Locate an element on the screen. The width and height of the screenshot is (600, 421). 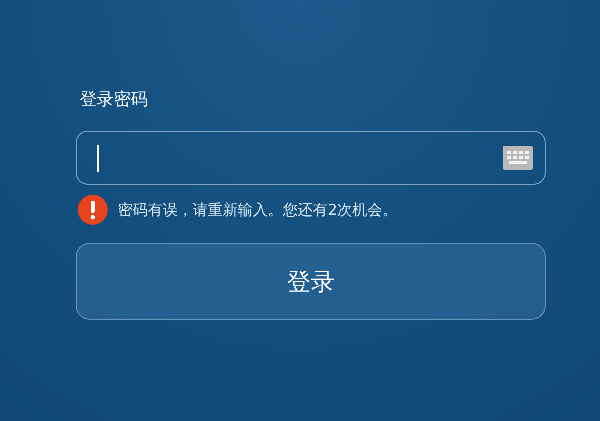
field-label: 登录密码 is located at coordinates (114, 100).